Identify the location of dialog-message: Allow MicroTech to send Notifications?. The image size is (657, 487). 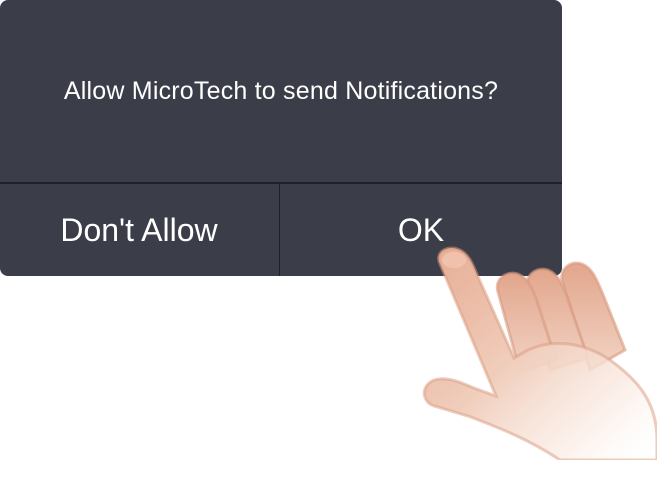
(281, 91).